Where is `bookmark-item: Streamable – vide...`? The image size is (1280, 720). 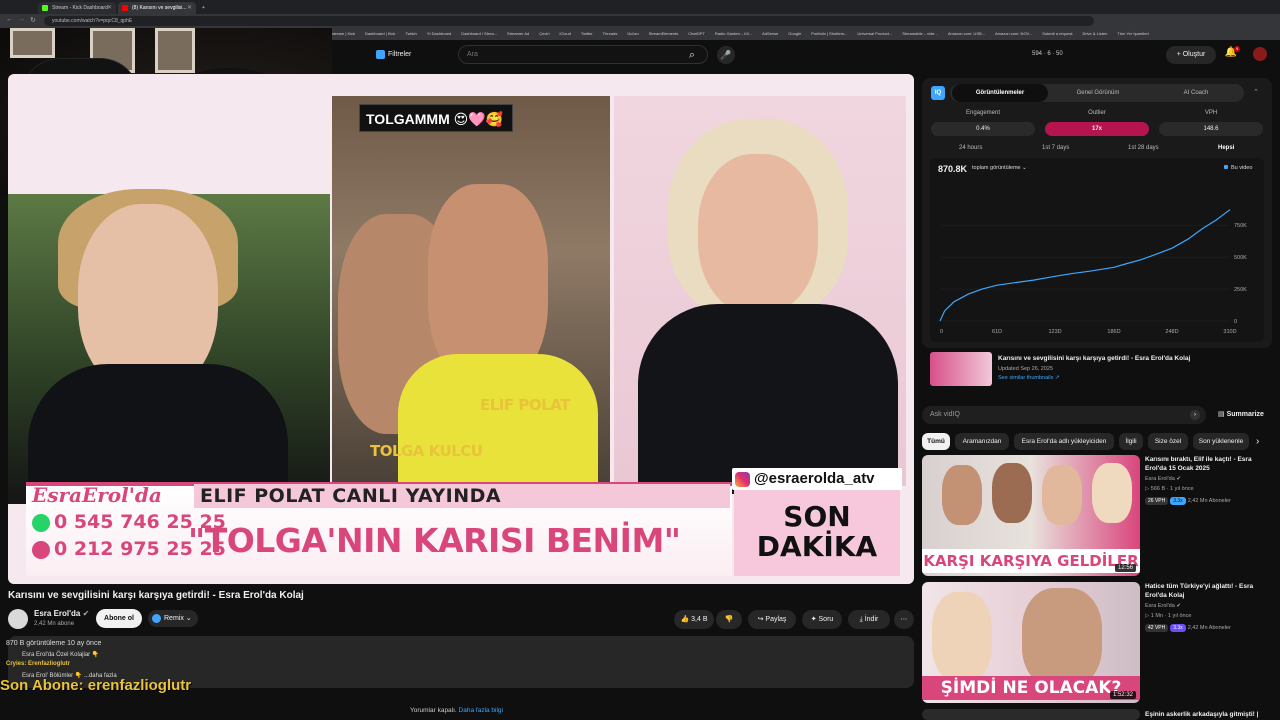
bookmark-item: Streamable – vide... is located at coordinates (920, 33).